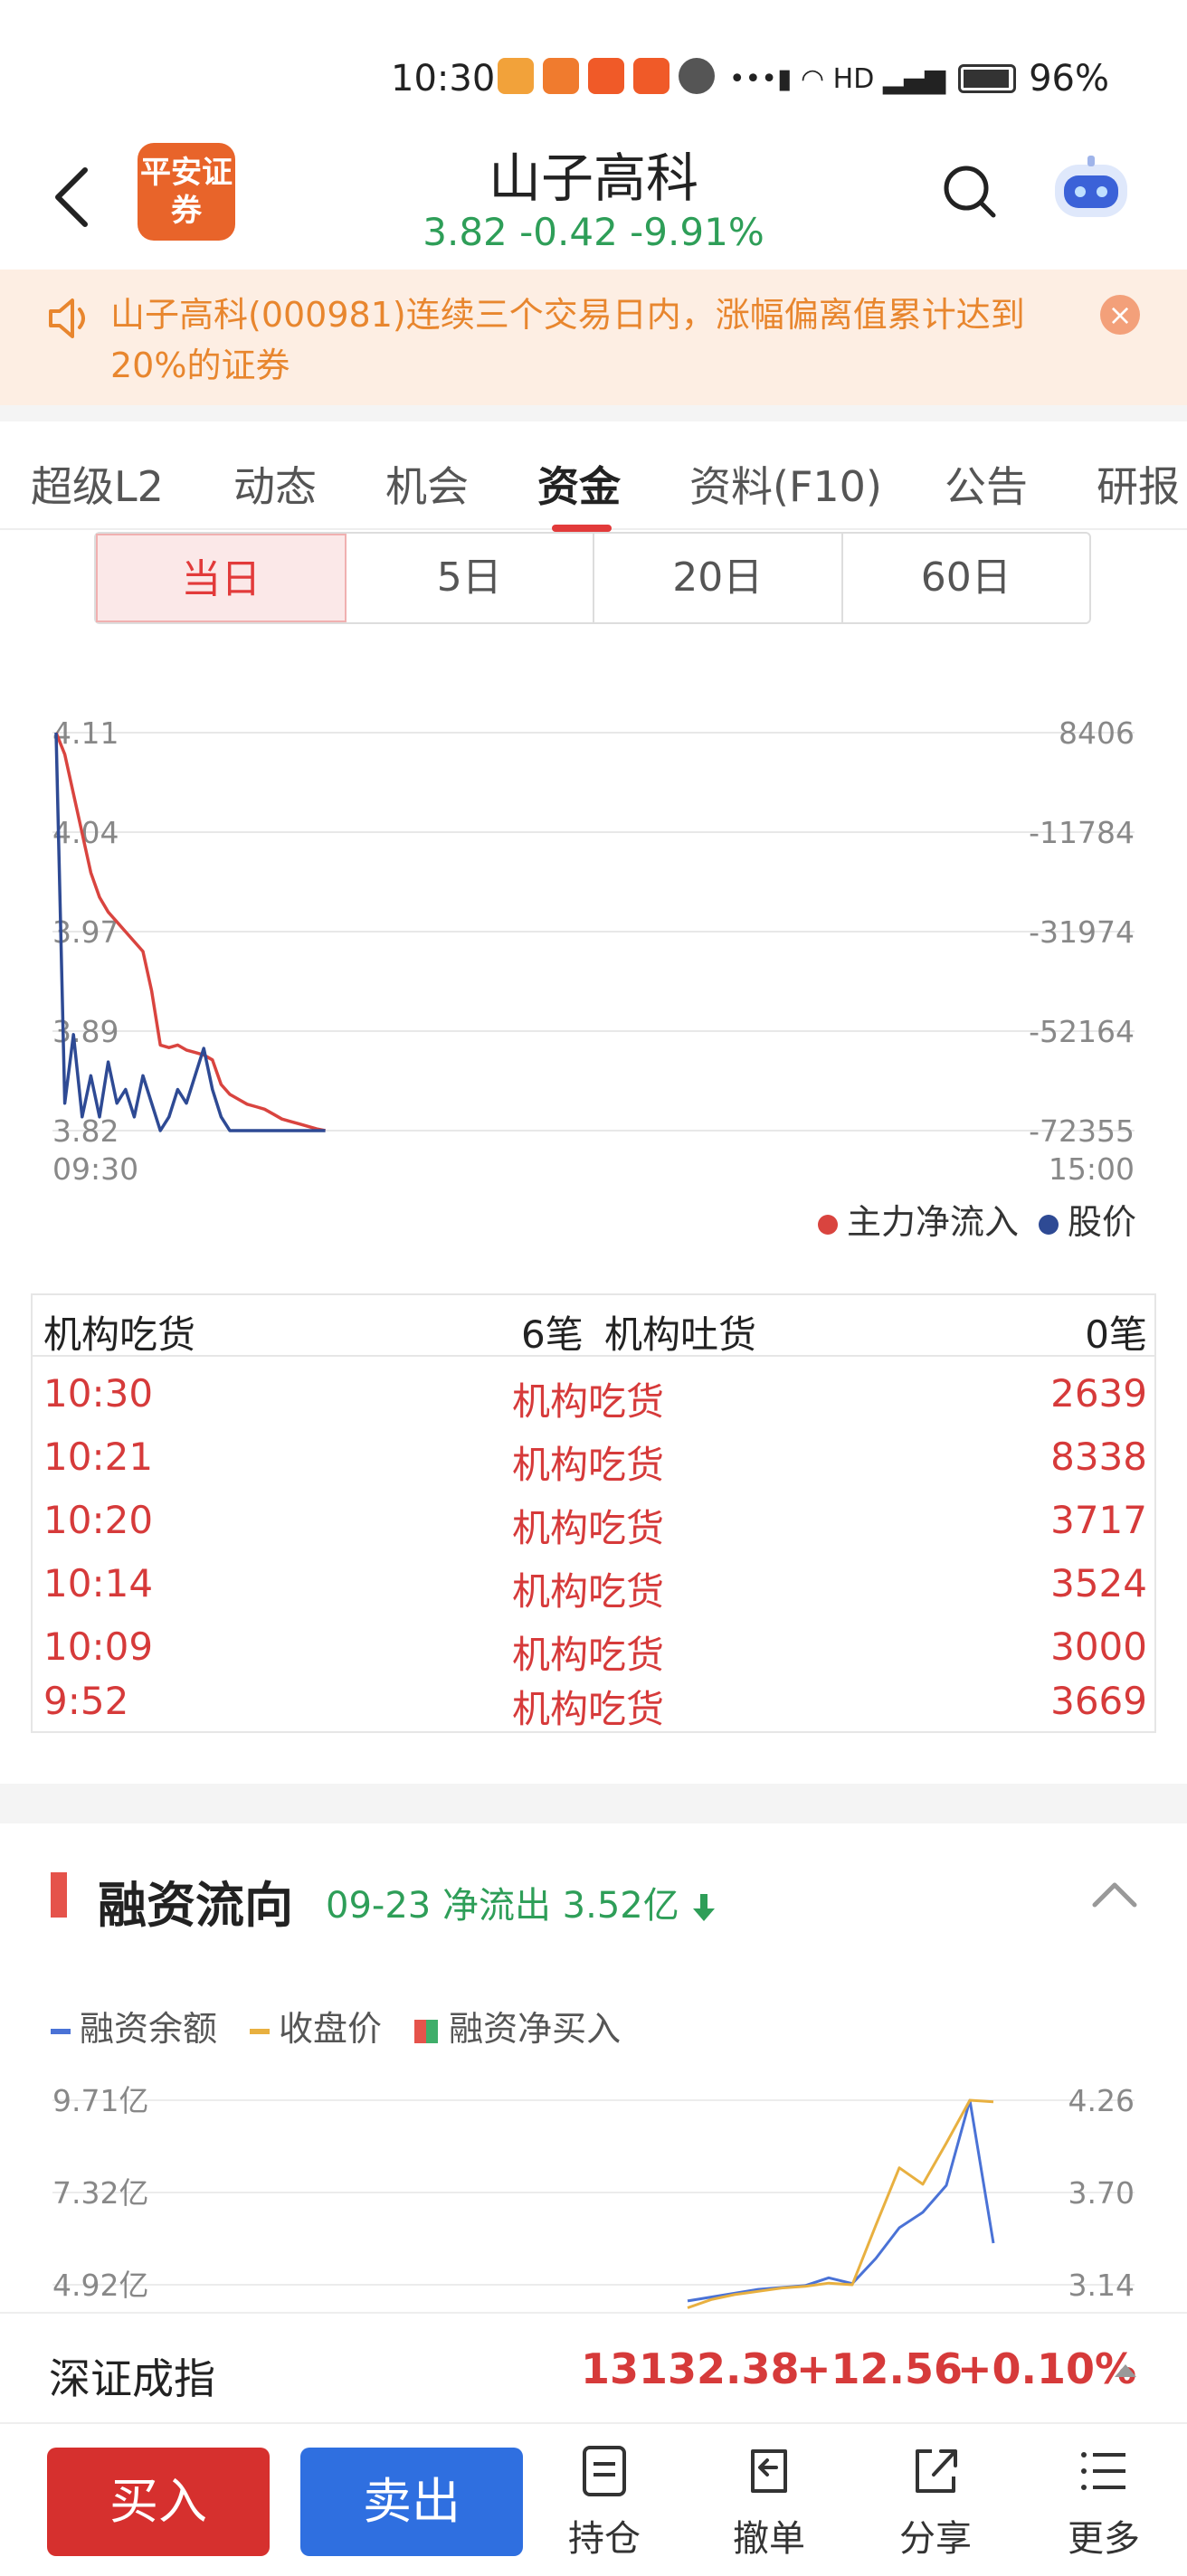 Image resolution: width=1187 pixels, height=2576 pixels. I want to click on margin-flow-header: 融资流向 09-23 净流出 3.52亿, so click(593, 1896).